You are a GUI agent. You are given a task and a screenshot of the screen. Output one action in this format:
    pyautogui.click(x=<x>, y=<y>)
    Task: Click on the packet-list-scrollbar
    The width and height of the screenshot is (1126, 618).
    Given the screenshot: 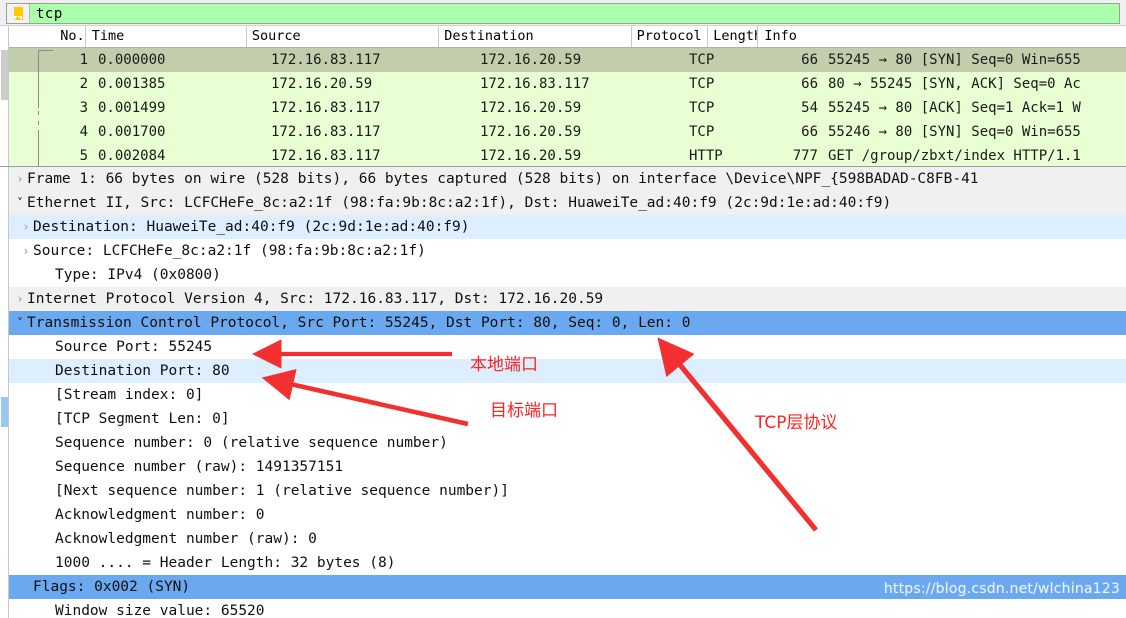 What is the action you would take?
    pyautogui.click(x=4, y=96)
    